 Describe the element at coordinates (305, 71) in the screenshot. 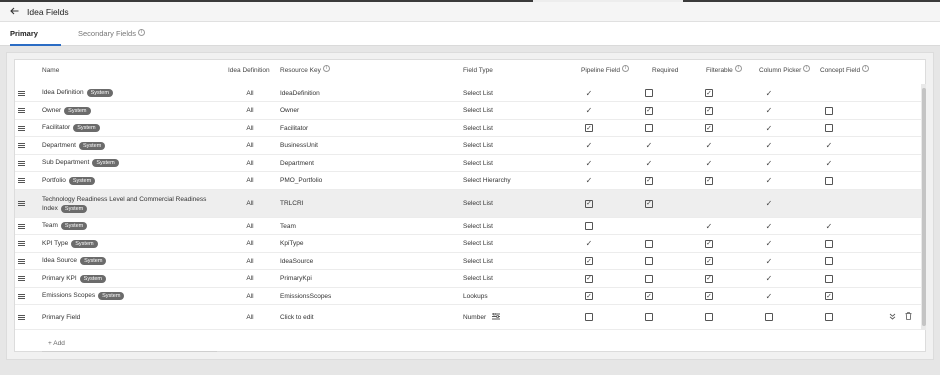

I see `column-header-resource-key: Resource Key i` at that location.